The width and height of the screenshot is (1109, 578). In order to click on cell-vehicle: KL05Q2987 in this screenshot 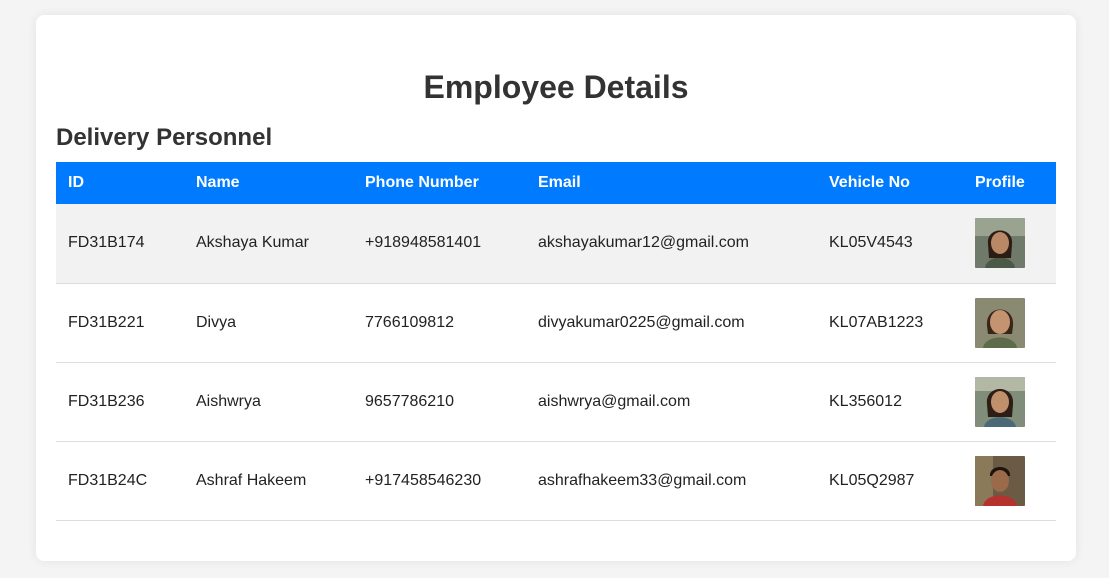, I will do `click(872, 480)`.